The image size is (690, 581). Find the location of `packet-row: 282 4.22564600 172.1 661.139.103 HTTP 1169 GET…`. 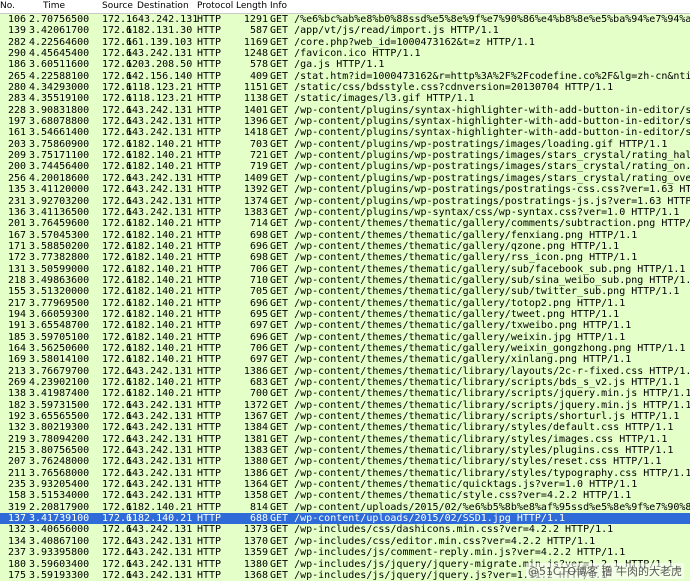

packet-row: 282 4.22564600 172.1 661.139.103 HTTP 1169 GET… is located at coordinates (345, 42).